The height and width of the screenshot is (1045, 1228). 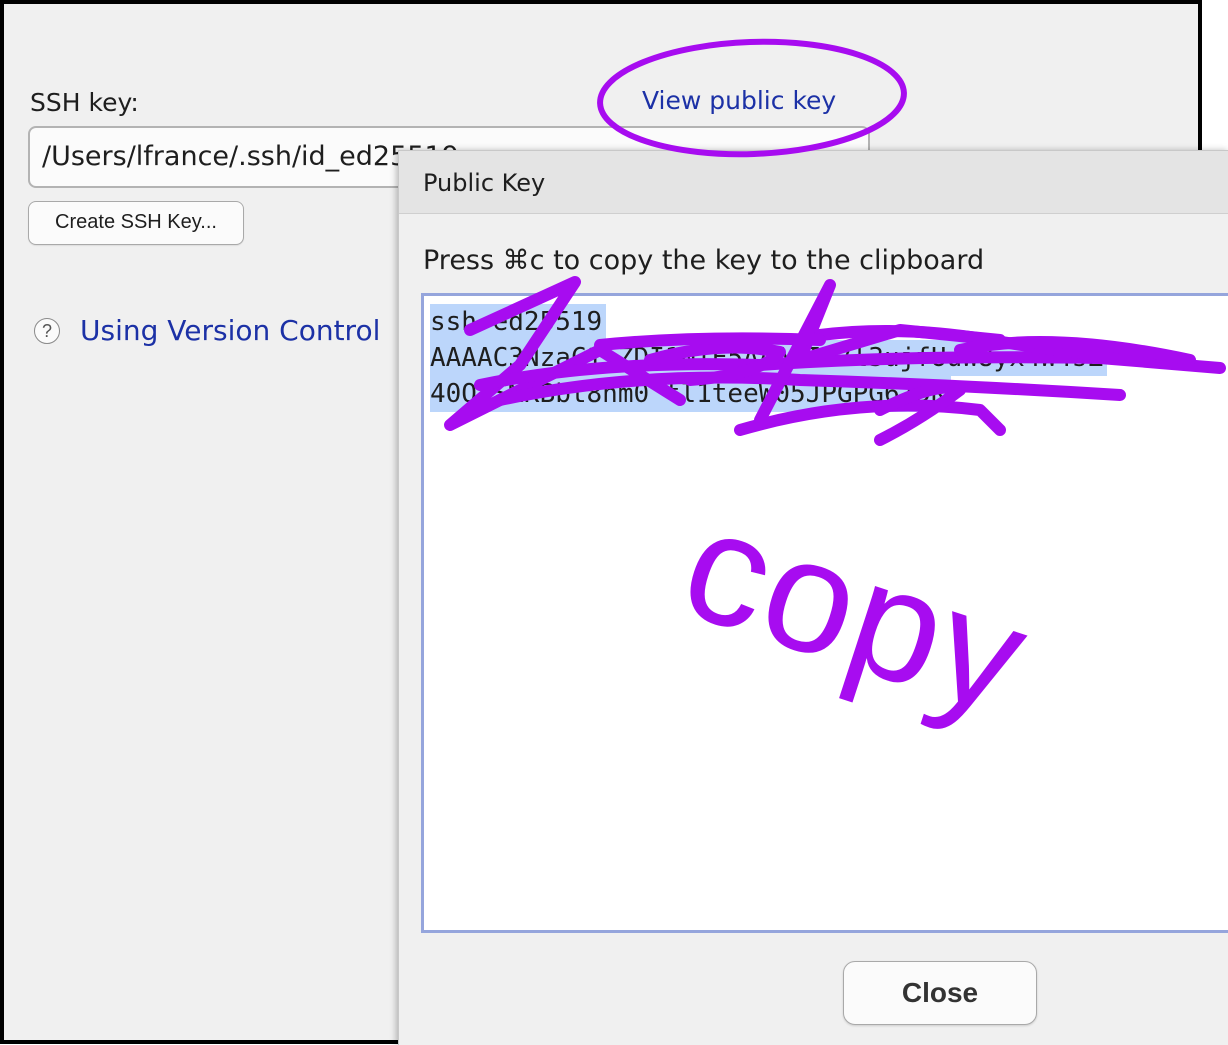 I want to click on using-version-control-link: Using Version Control, so click(x=230, y=330).